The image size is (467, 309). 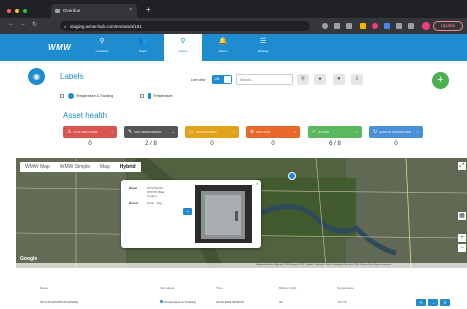 I want to click on popup-name-label: Name, so click(x=133, y=188).